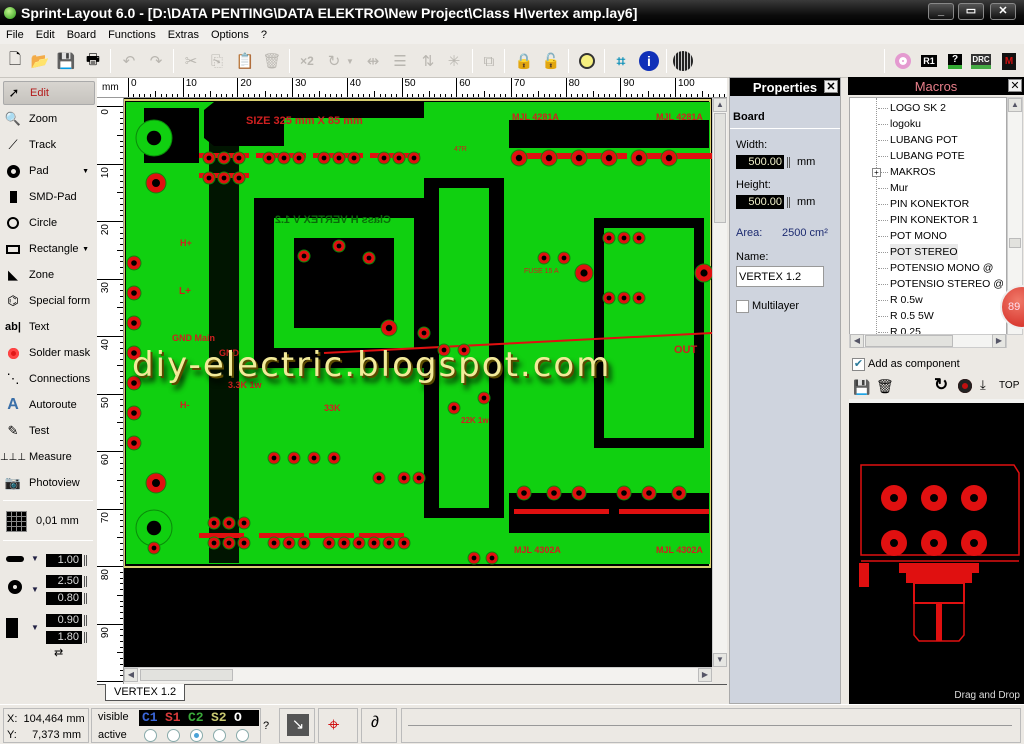  What do you see at coordinates (831, 86) in the screenshot?
I see `properties-close-button: ✕` at bounding box center [831, 86].